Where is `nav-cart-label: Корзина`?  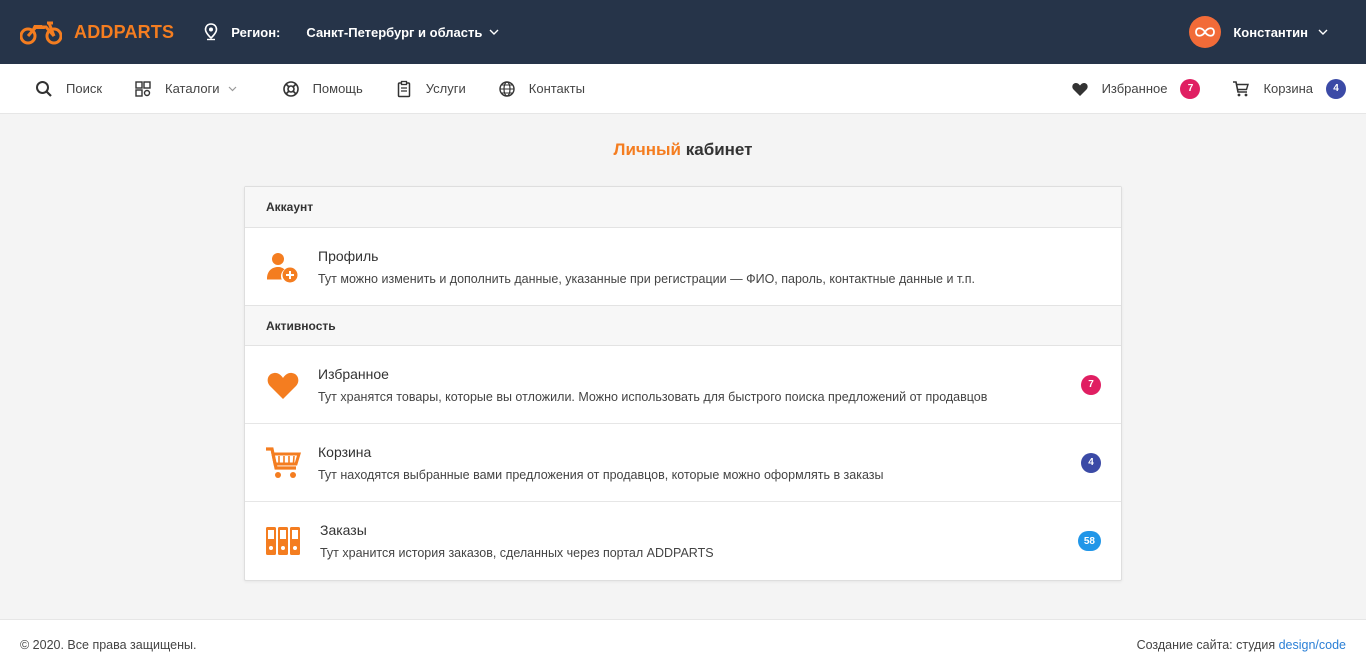 nav-cart-label: Корзина is located at coordinates (1288, 88).